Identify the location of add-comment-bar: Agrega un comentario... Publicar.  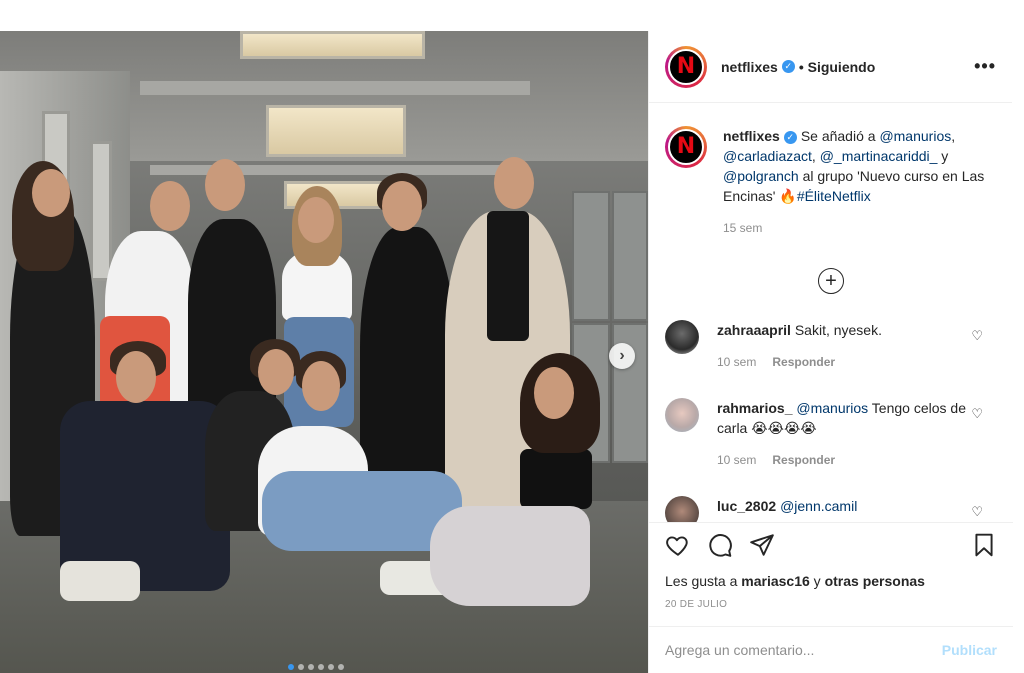
(831, 649).